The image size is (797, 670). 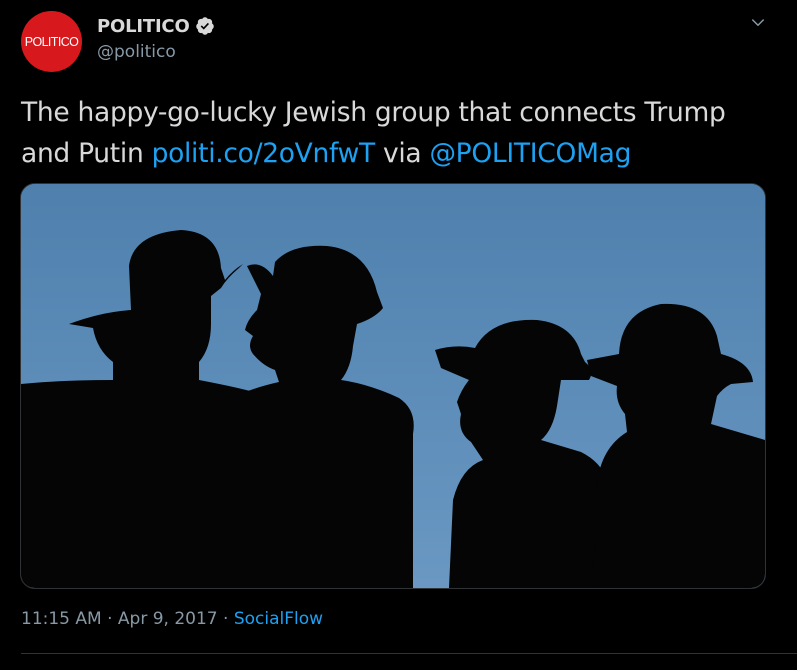 I want to click on account-handle: @politico, so click(x=136, y=52).